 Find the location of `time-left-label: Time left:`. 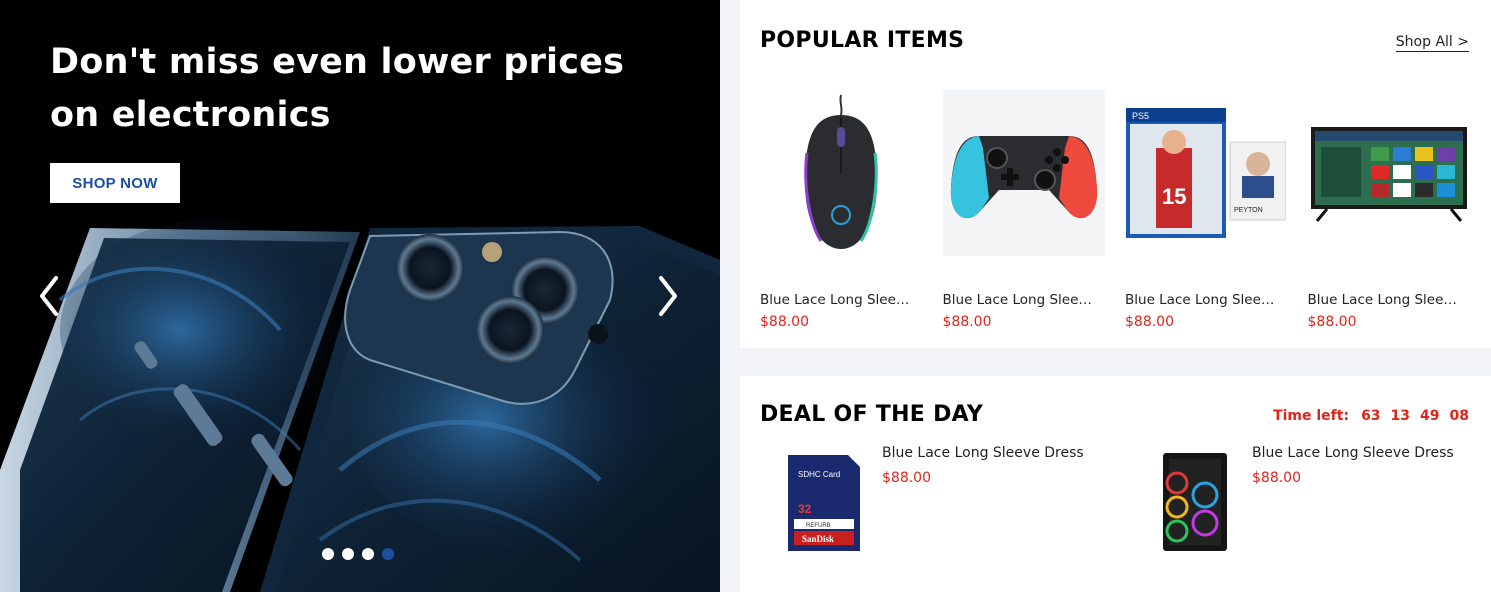

time-left-label: Time left: is located at coordinates (1311, 416).